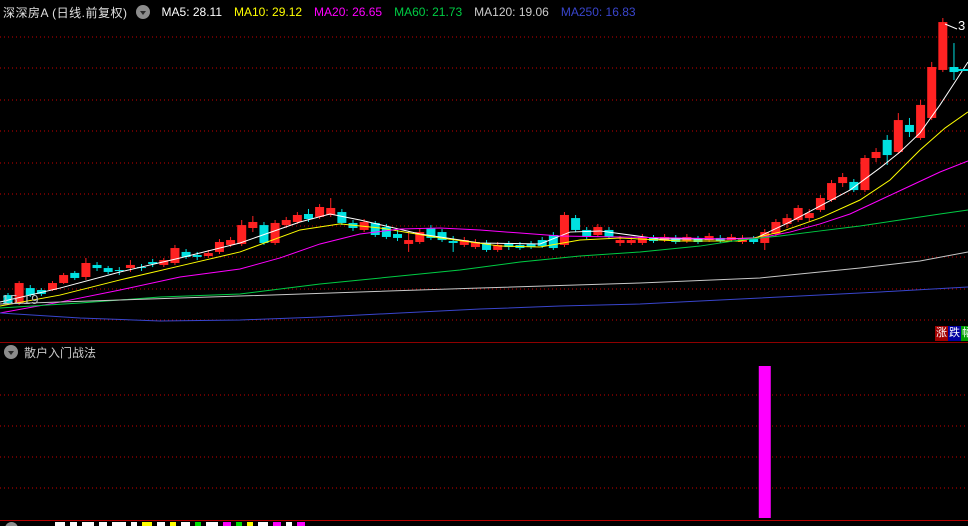 This screenshot has width=968, height=526. Describe the element at coordinates (191, 12) in the screenshot. I see `ma5-value: MA5: 28.11` at that location.